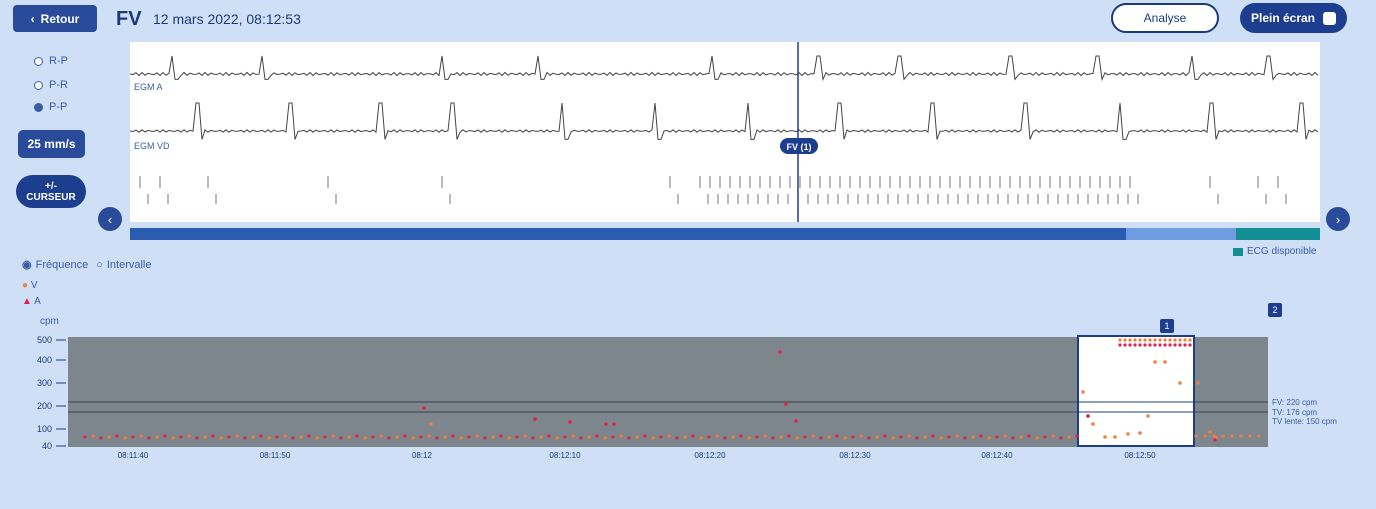  Describe the element at coordinates (44, 340) in the screenshot. I see `y-tick-label: 500` at that location.